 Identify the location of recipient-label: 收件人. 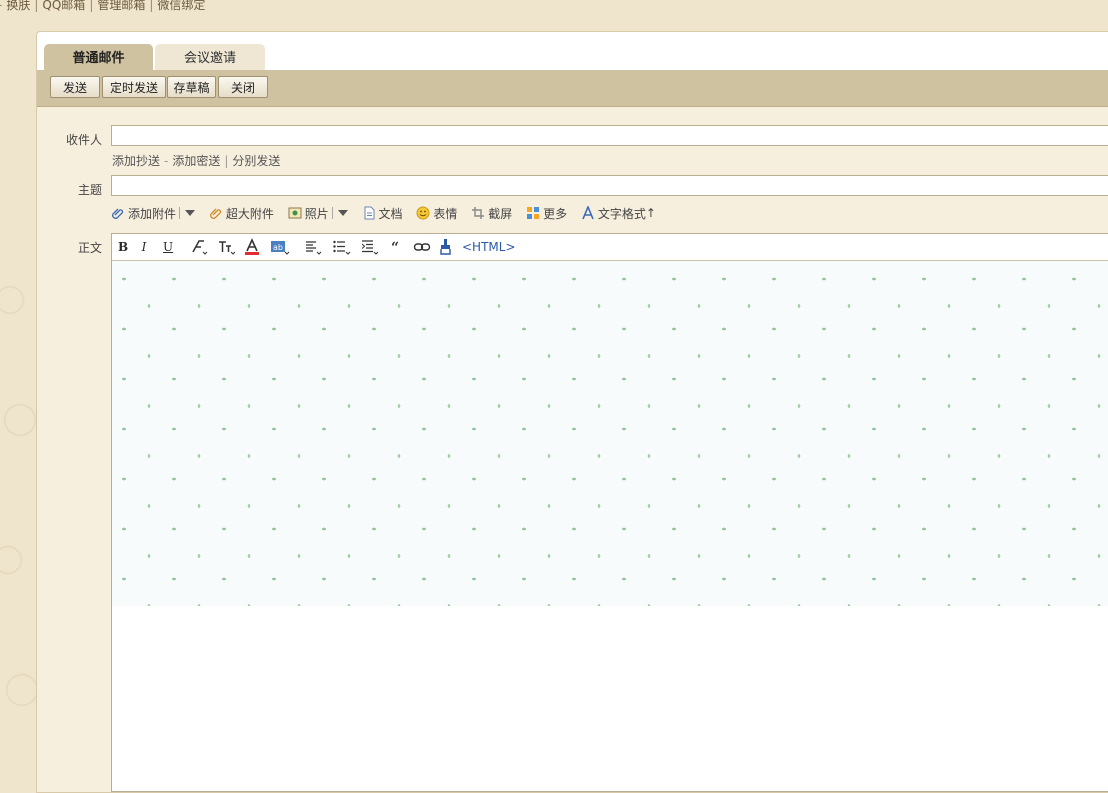
(83, 140).